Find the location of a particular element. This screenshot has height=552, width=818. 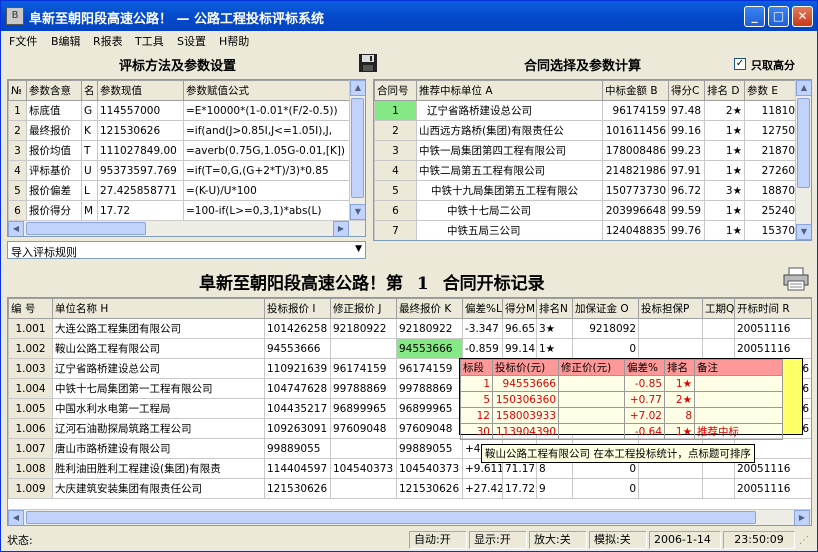

table-row: 6 中铁十七局二公司 203996648 99.59 1★ 25240 is located at coordinates (586, 210).